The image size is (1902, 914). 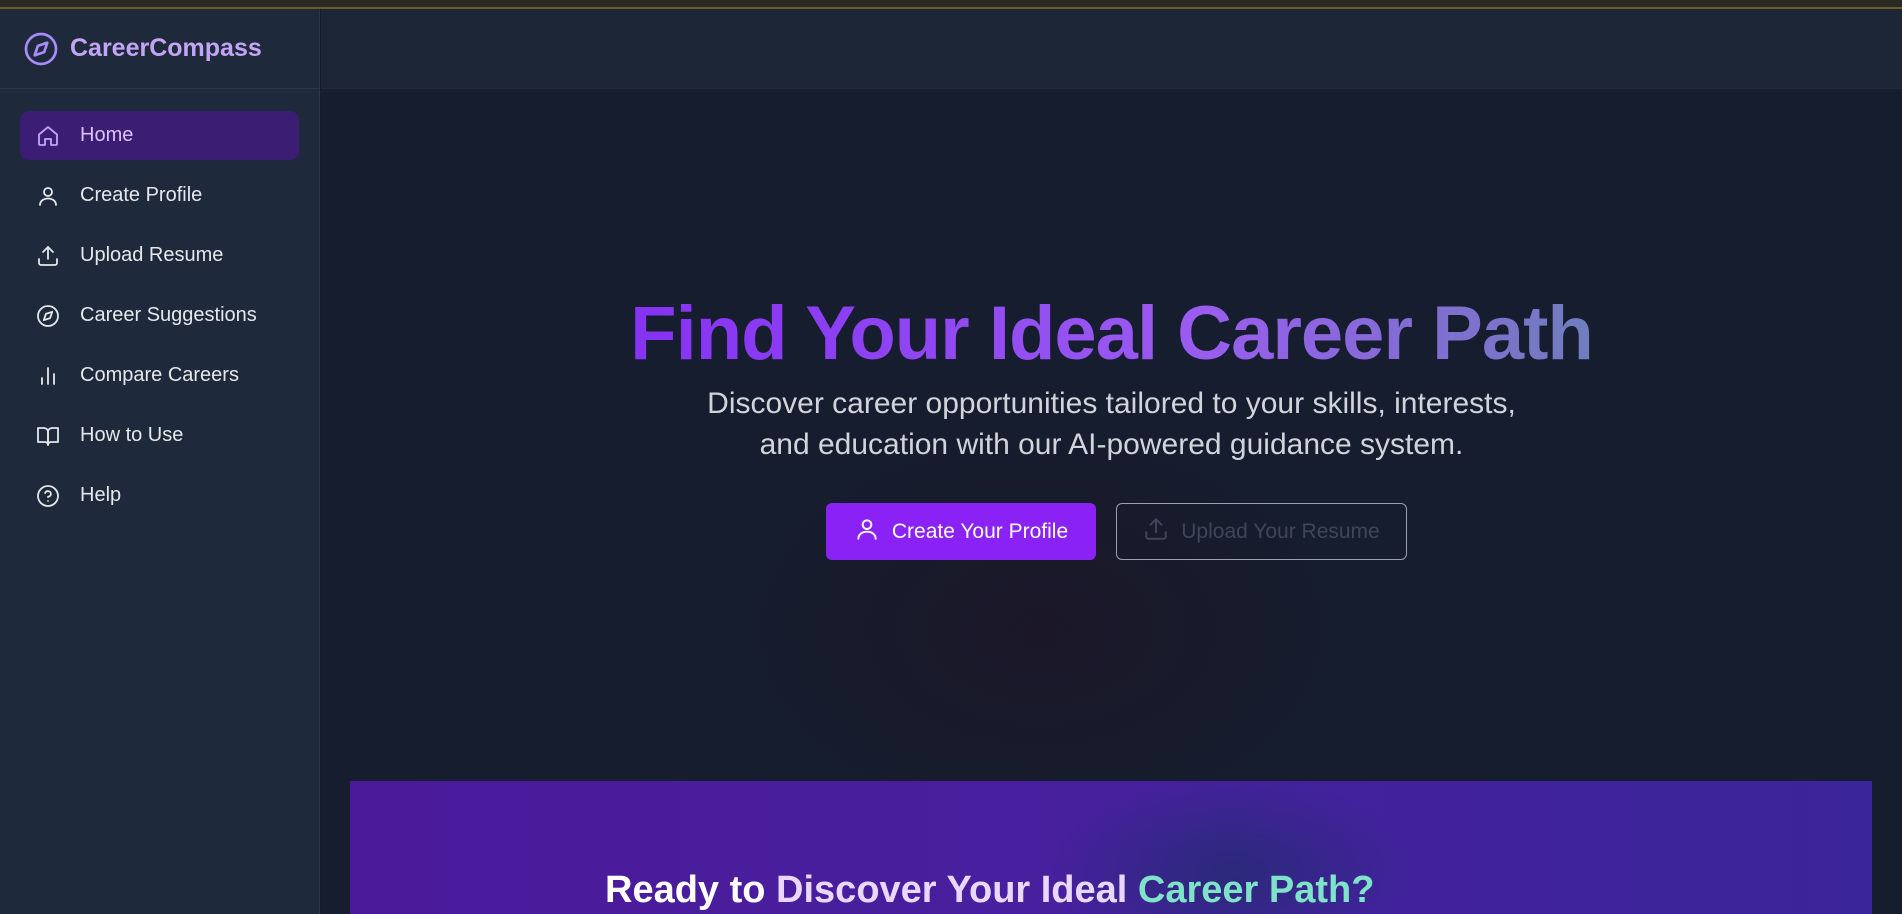 What do you see at coordinates (1111, 334) in the screenshot?
I see `hero-title: Find Your Ideal Career Path` at bounding box center [1111, 334].